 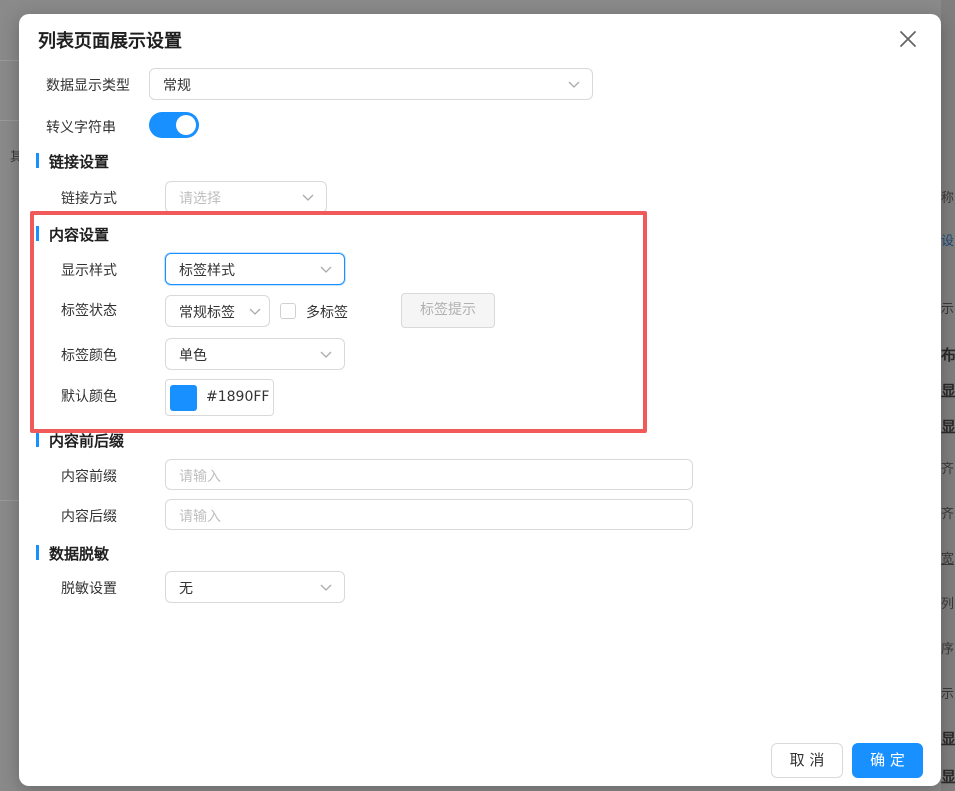 I want to click on link-method-select: 请选择, so click(x=246, y=197).